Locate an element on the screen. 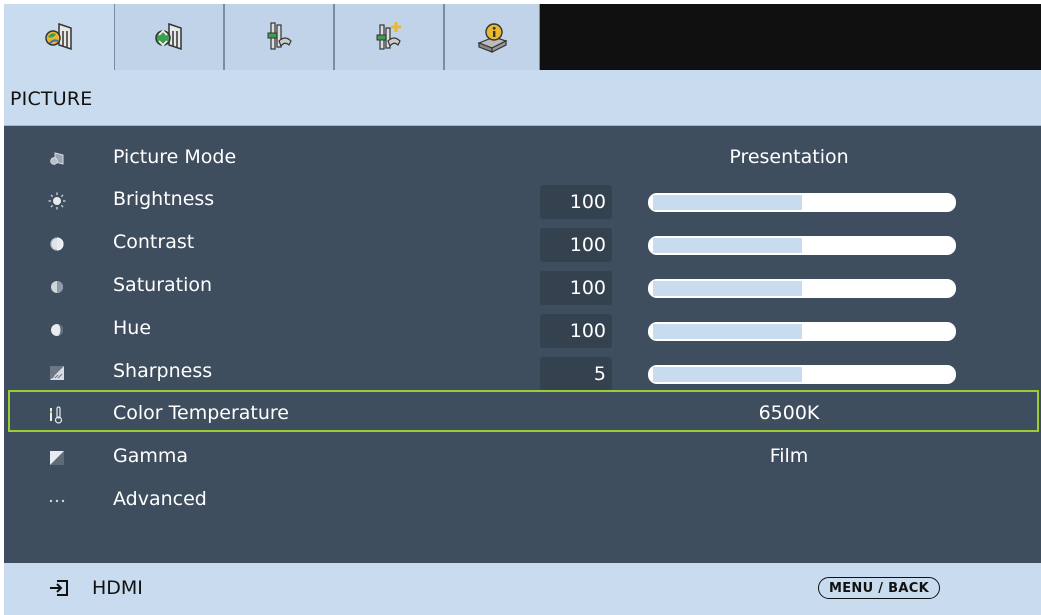 The width and height of the screenshot is (1041, 615). menu-item-hue: Hue 100 is located at coordinates (522, 329).